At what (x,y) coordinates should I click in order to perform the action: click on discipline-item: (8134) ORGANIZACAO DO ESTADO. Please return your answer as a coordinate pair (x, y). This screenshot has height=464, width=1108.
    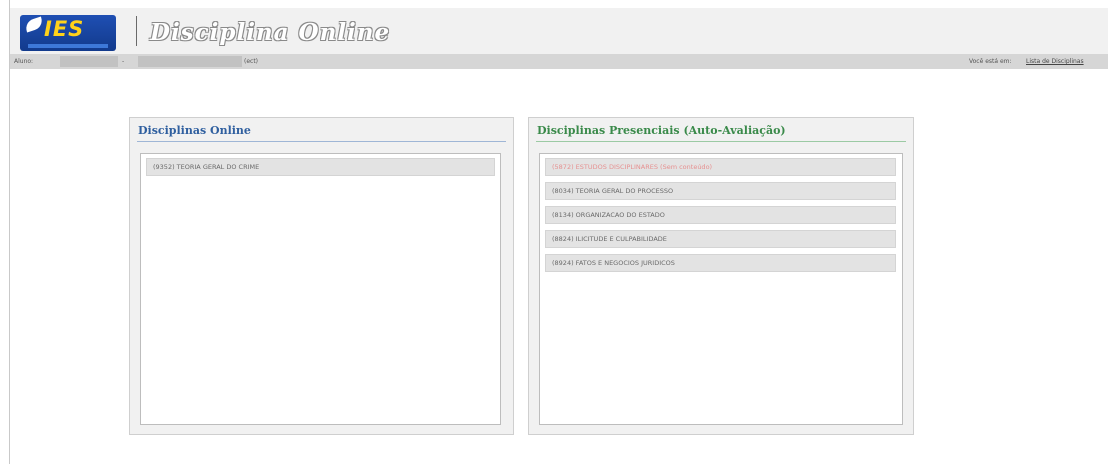
    Looking at the image, I should click on (720, 215).